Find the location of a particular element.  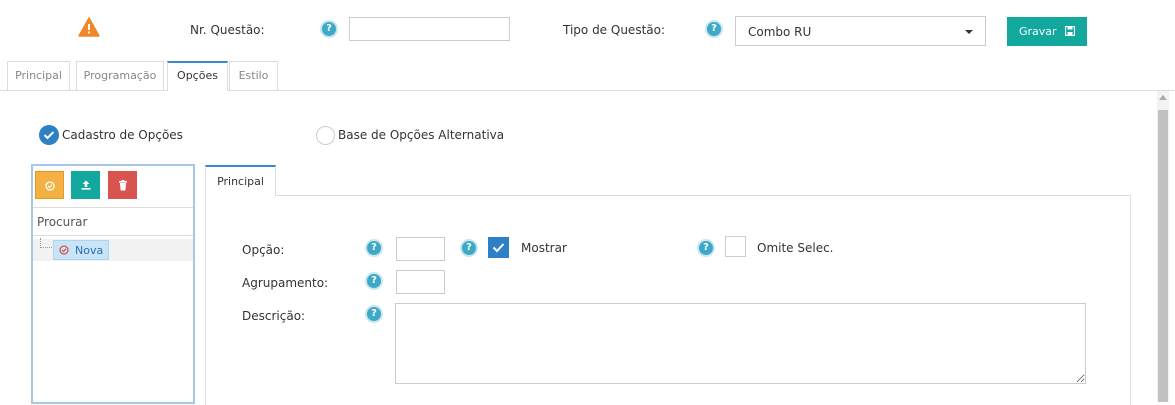

tab-opcoes: Opções is located at coordinates (197, 76).